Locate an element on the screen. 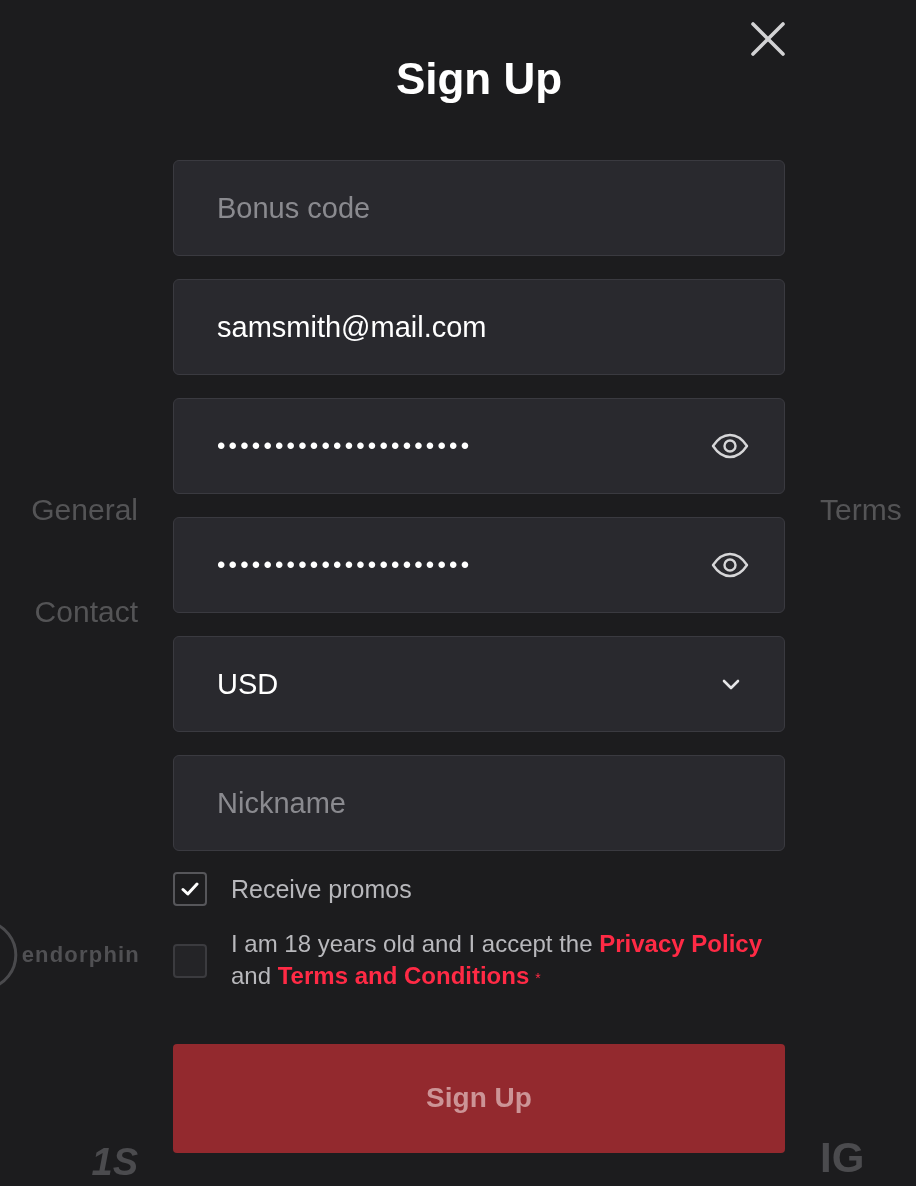  privacy-policy-link: Privacy Policy is located at coordinates (680, 943).